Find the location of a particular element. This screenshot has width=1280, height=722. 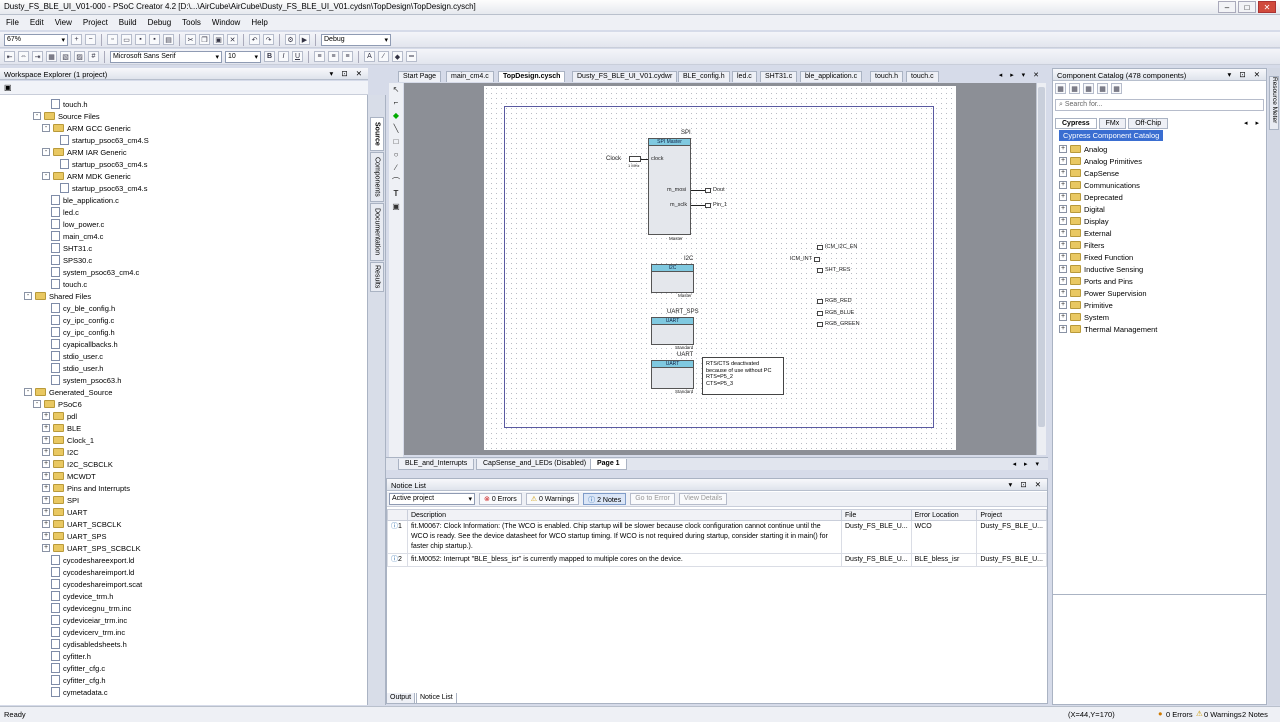

copy-icon: ❐ is located at coordinates (204, 39).